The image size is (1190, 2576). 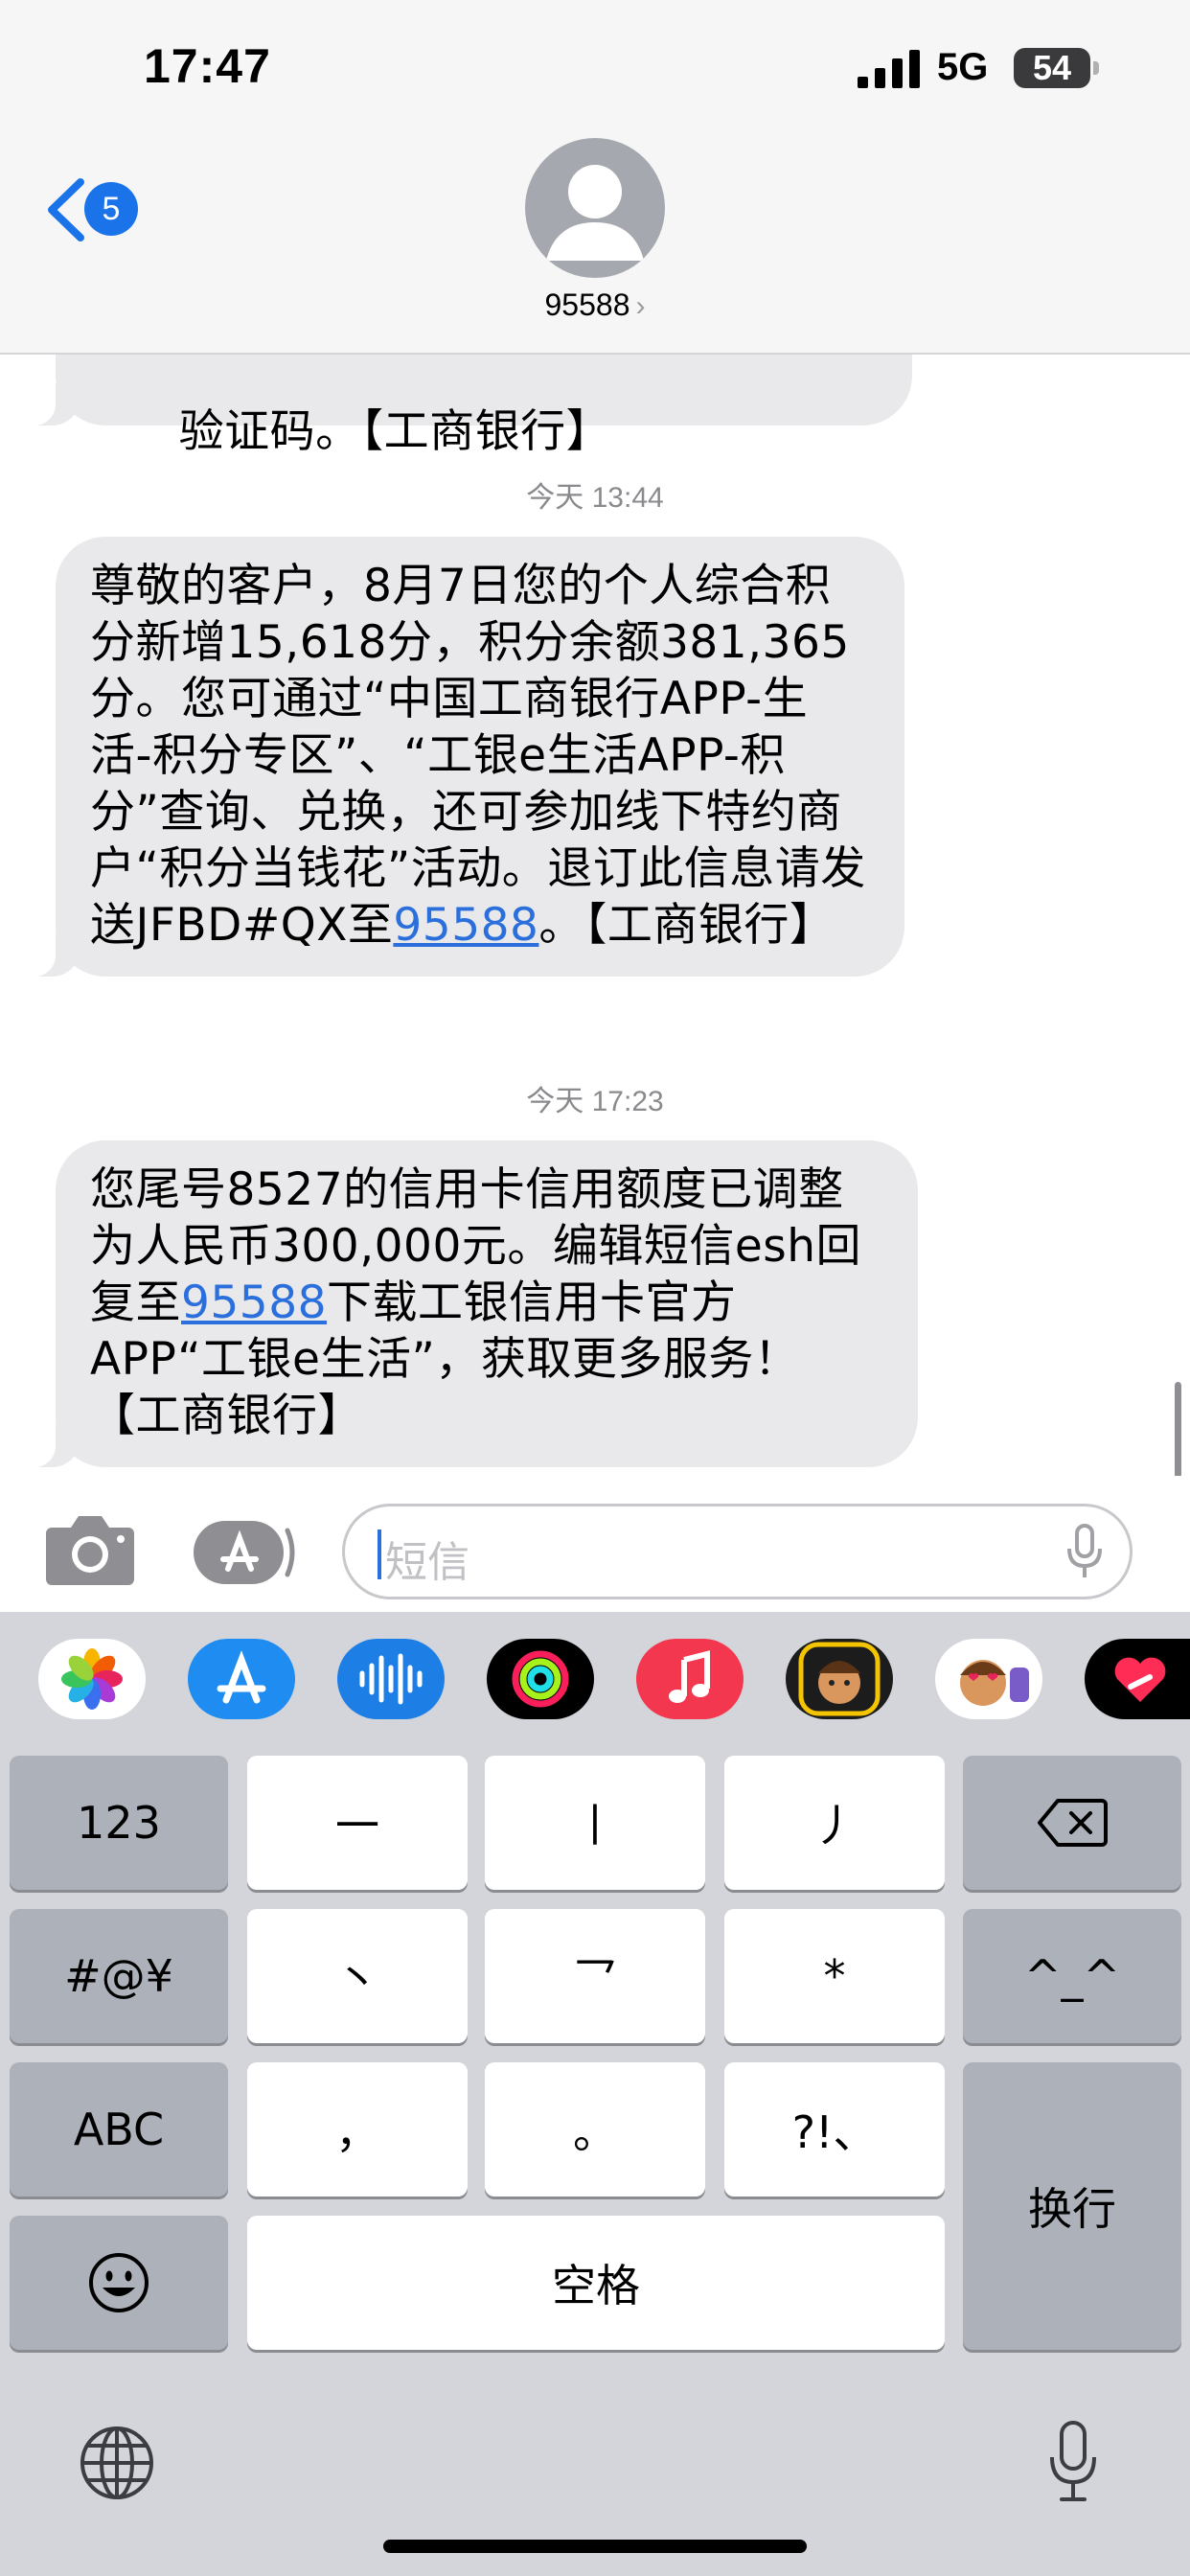 I want to click on key-punctuation: ?!、, so click(x=835, y=2129).